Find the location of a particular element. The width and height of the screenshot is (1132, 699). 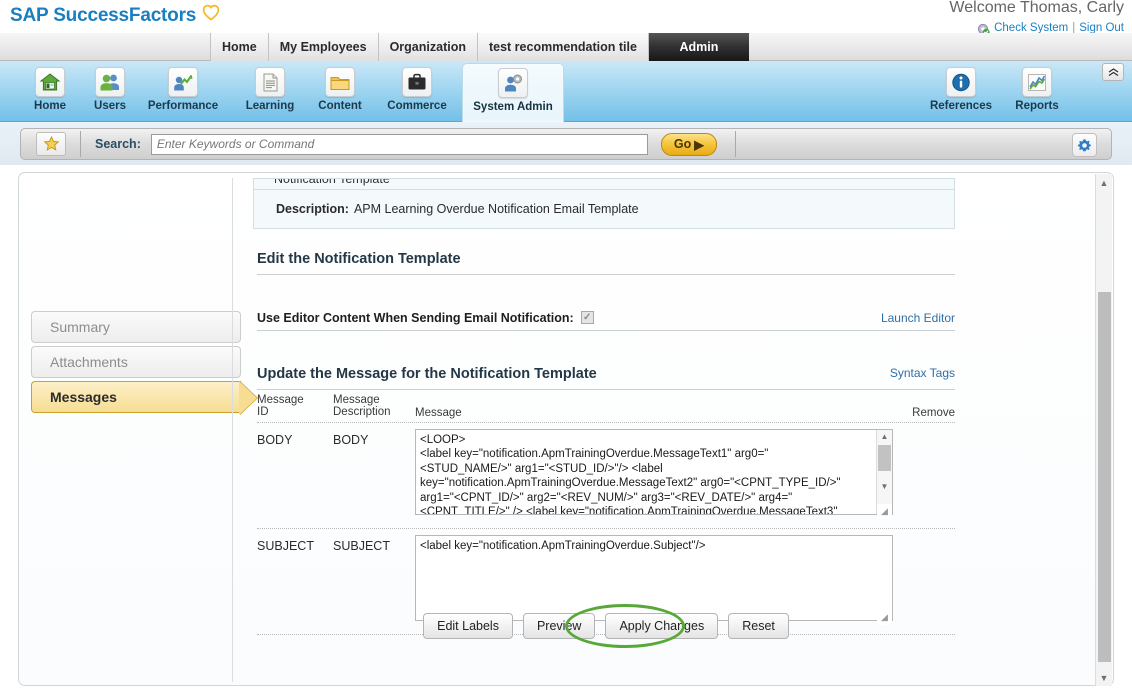

chart-person-icon is located at coordinates (183, 82).